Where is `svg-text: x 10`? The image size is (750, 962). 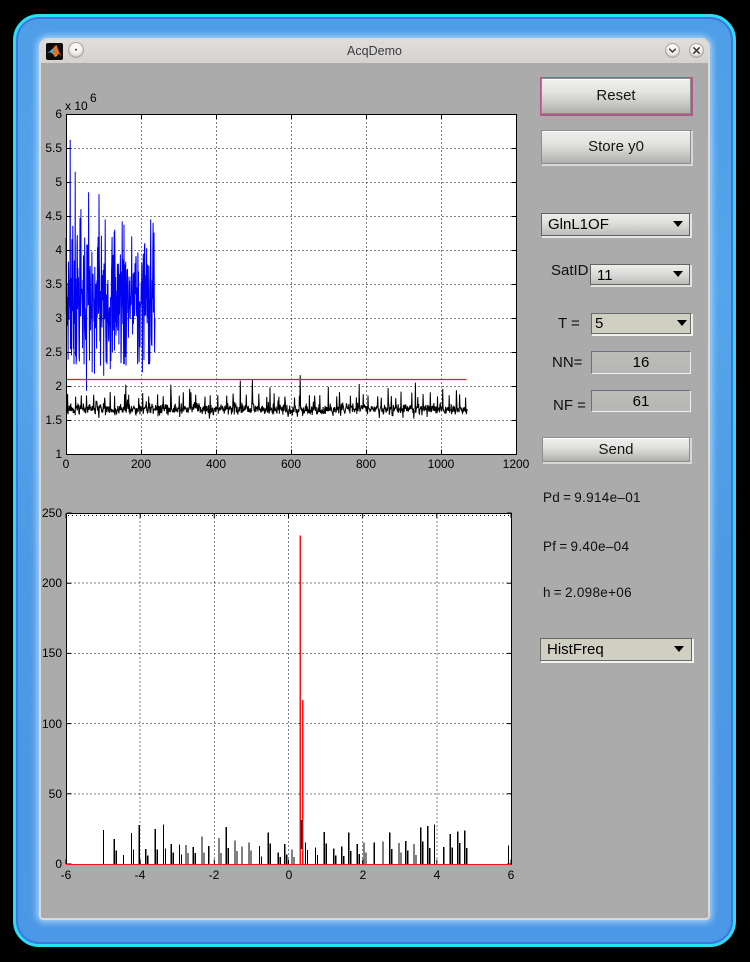
svg-text: x 10 is located at coordinates (76, 106).